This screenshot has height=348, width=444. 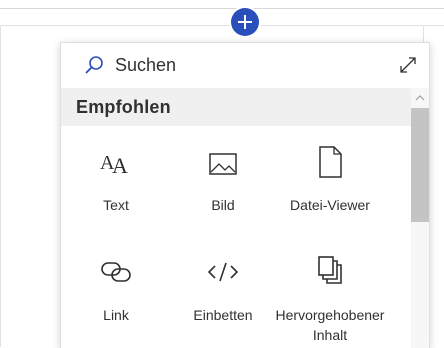 I want to click on plus-icon, so click(x=245, y=22).